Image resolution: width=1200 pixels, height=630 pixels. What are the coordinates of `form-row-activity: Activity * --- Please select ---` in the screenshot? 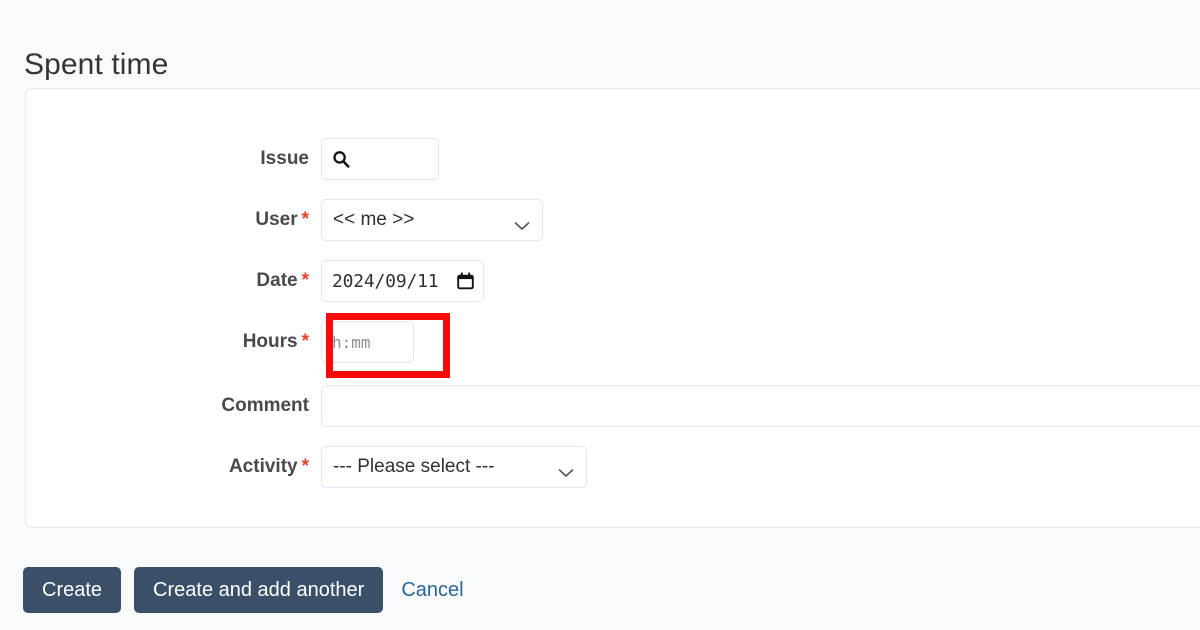 It's located at (306, 467).